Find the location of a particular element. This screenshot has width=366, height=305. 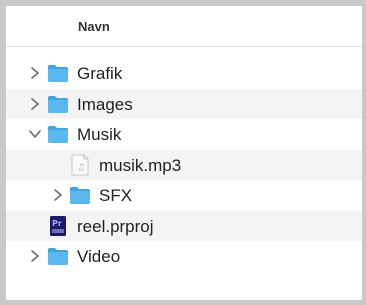

item-label: Musik is located at coordinates (99, 134).